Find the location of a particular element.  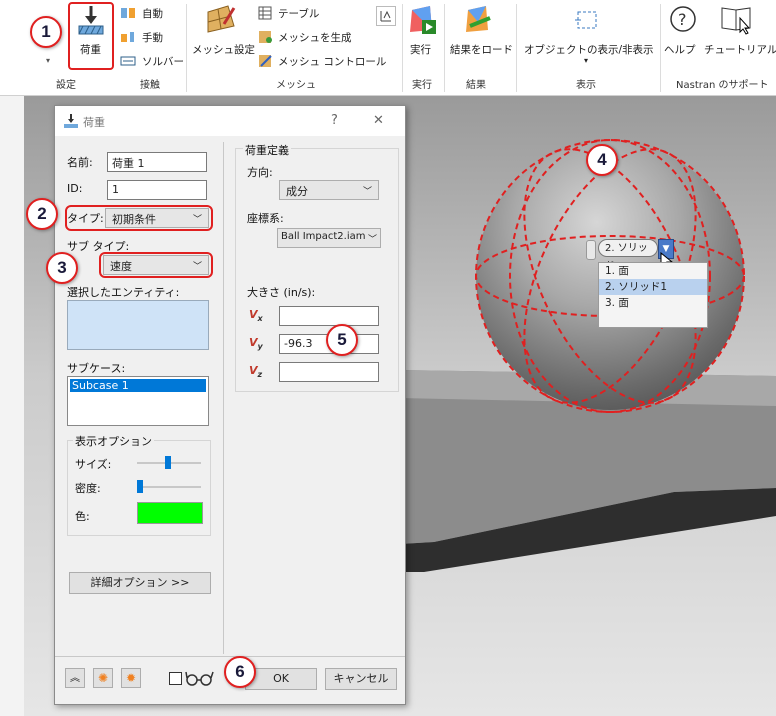

vx-field is located at coordinates (329, 316).